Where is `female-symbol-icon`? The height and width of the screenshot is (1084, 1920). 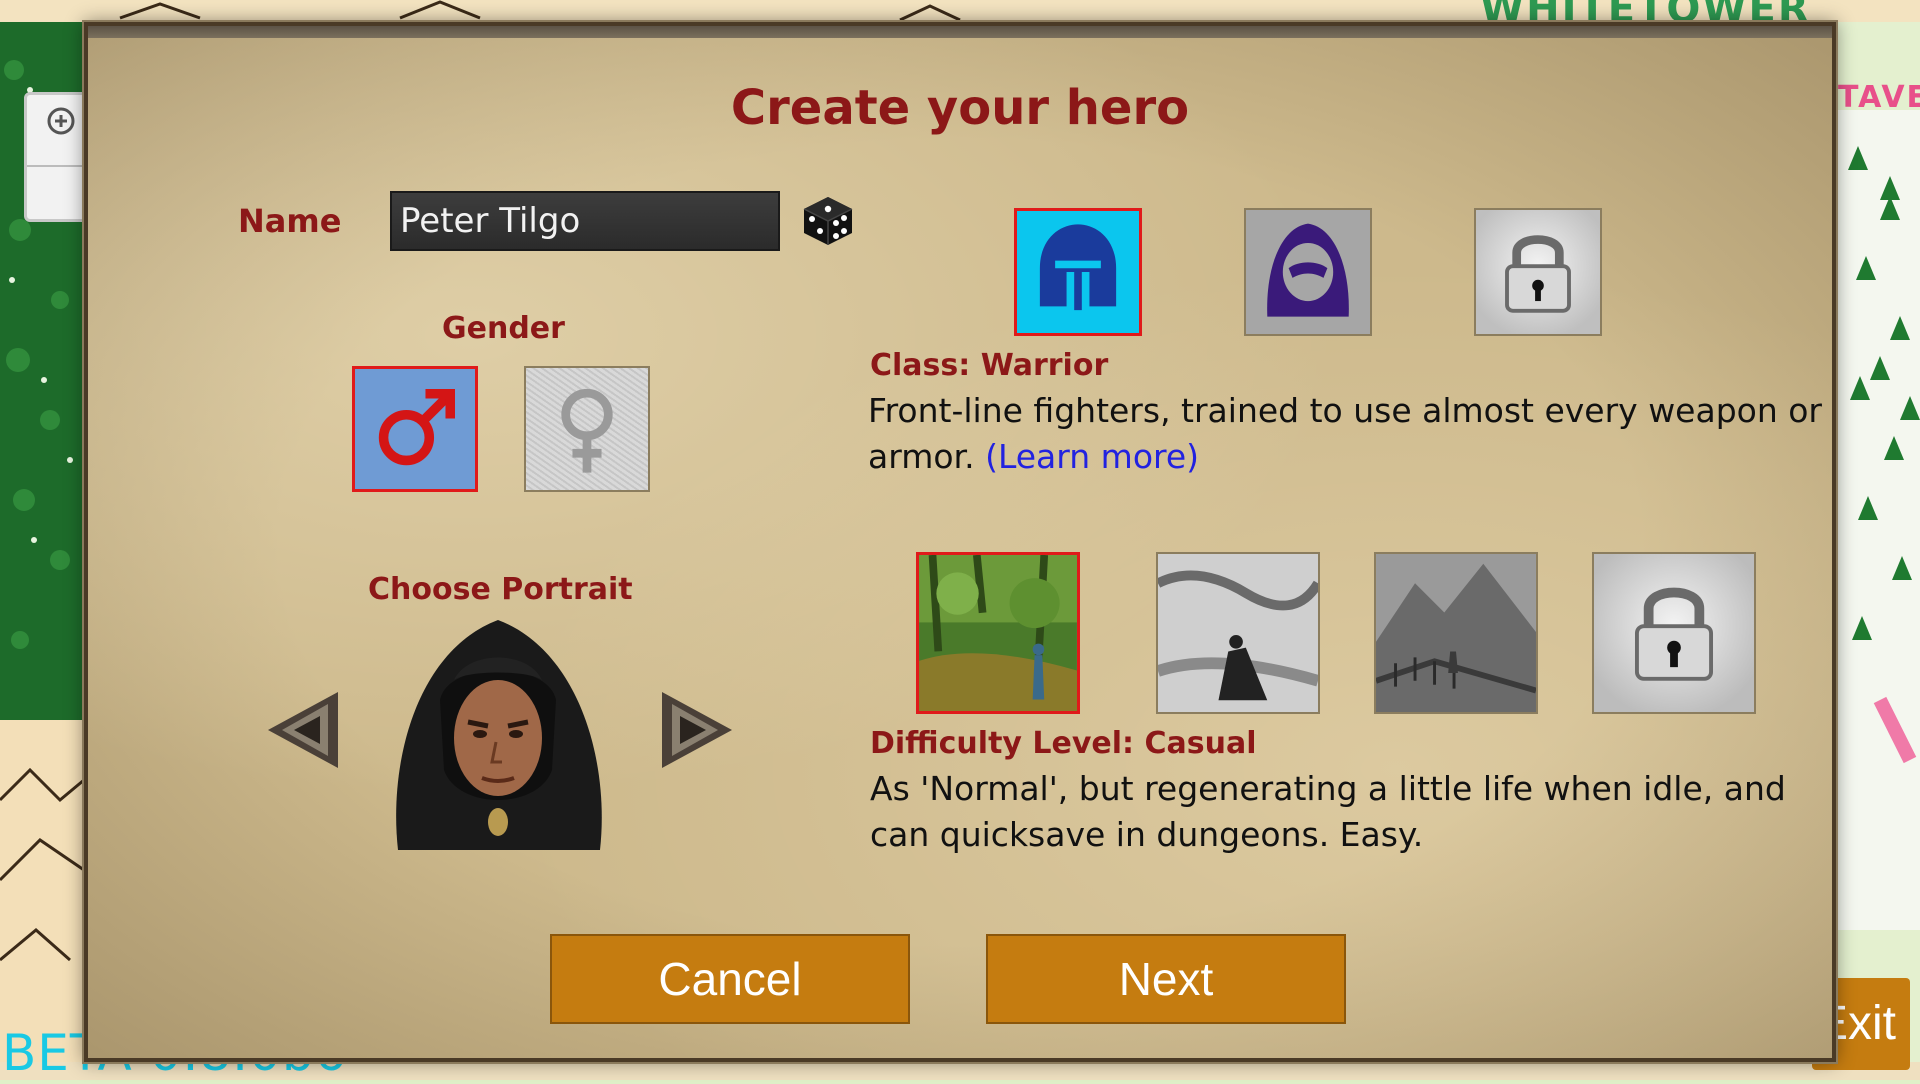 female-symbol-icon is located at coordinates (587, 430).